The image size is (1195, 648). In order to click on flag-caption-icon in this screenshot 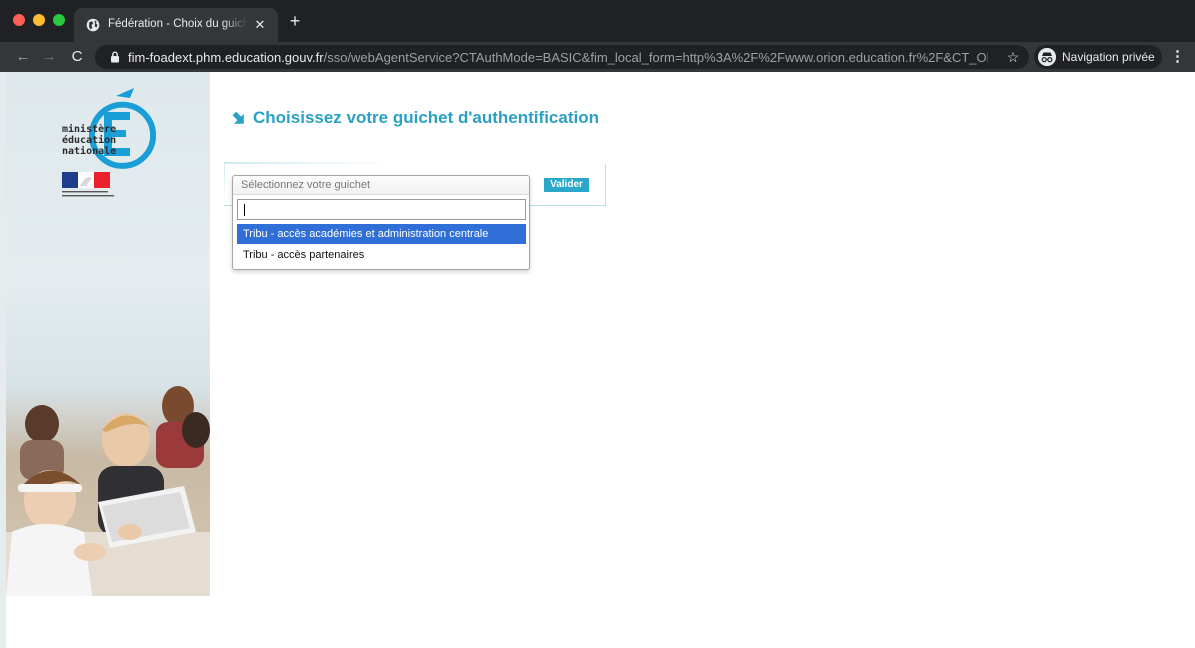, I will do `click(88, 194)`.